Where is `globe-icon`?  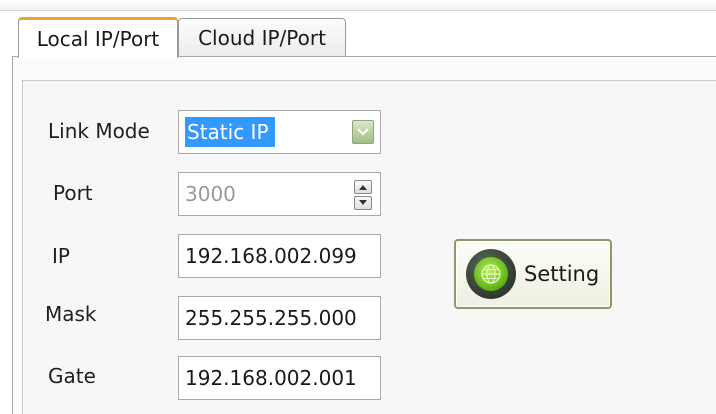 globe-icon is located at coordinates (491, 274).